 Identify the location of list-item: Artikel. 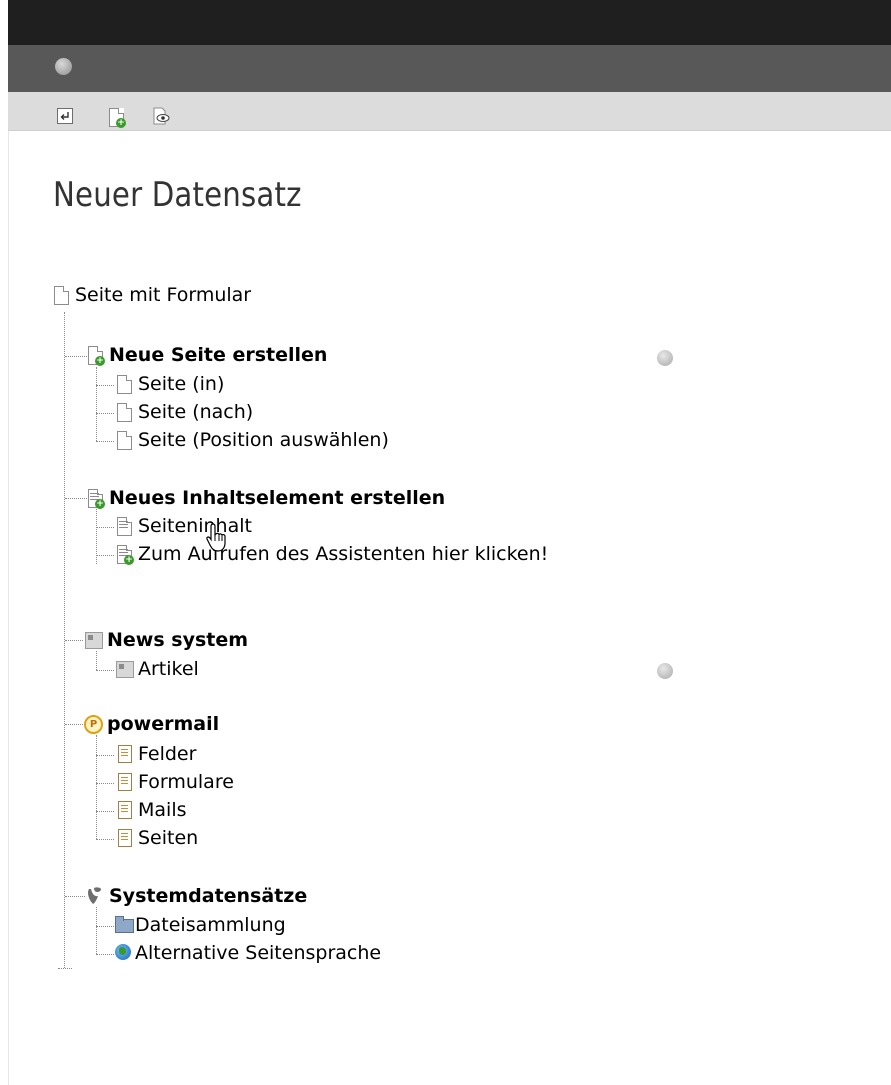
(157, 669).